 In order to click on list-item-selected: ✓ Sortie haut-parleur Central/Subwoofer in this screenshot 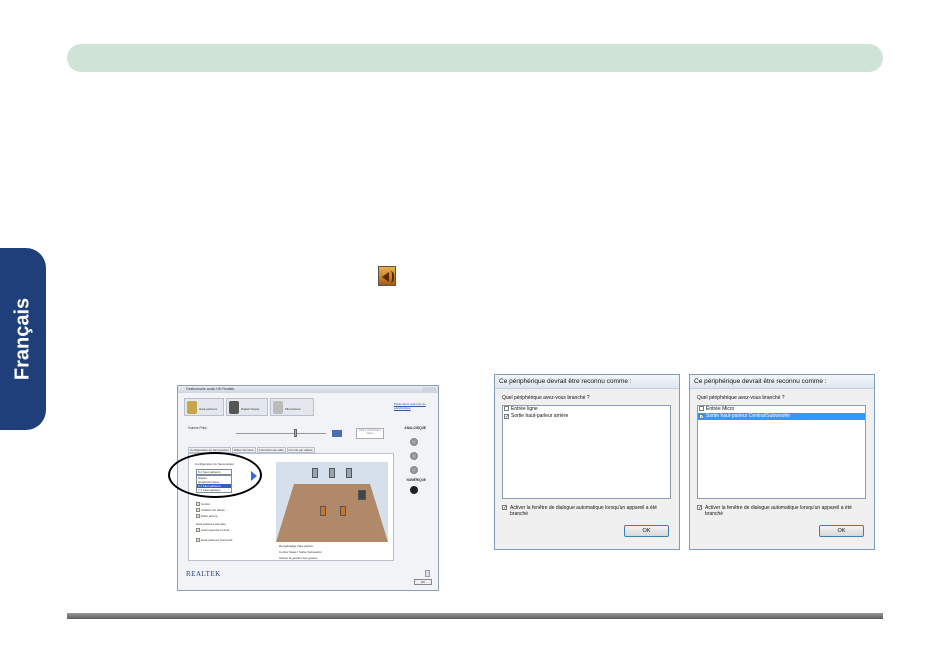, I will do `click(781, 416)`.